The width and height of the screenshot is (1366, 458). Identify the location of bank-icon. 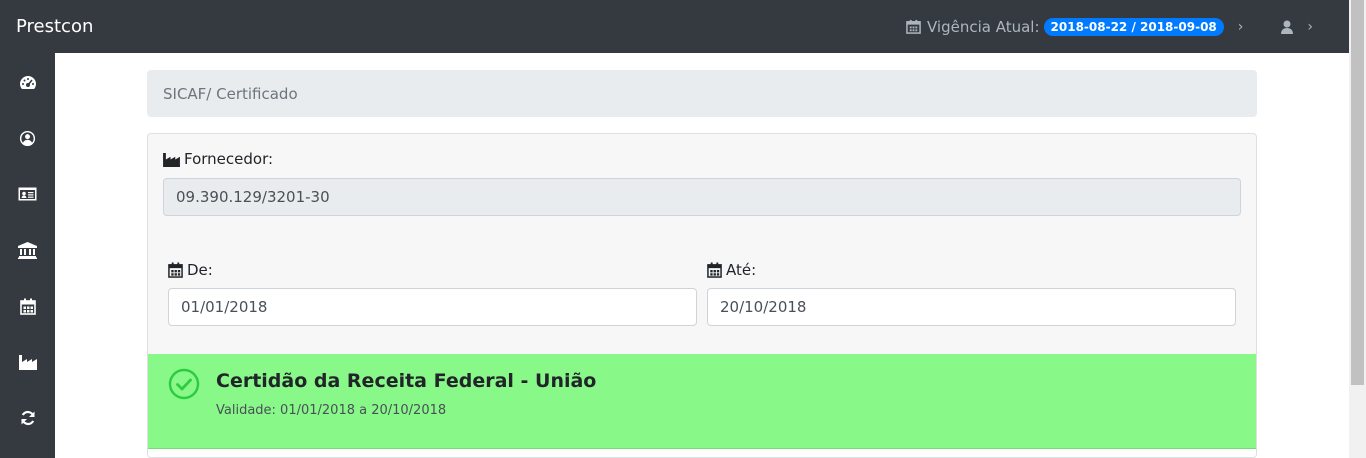
(27, 250).